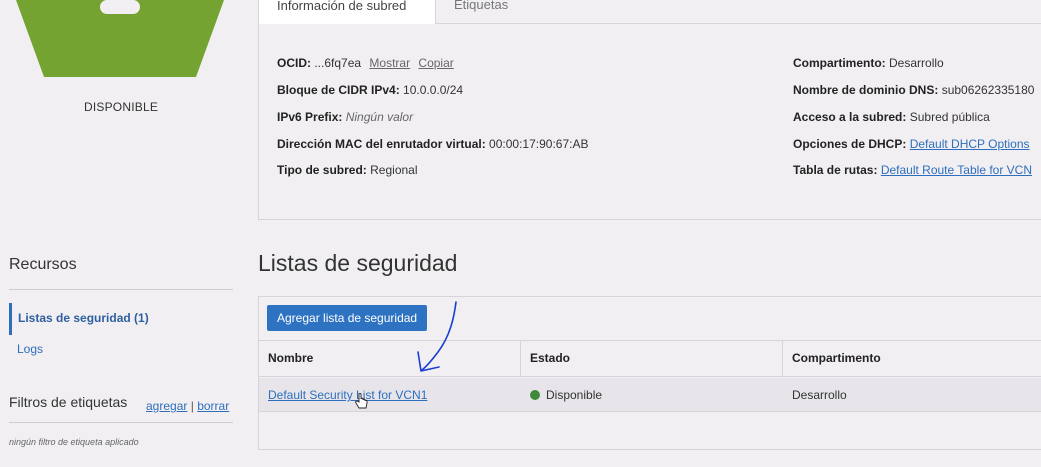  Describe the element at coordinates (121, 422) in the screenshot. I see `tag-filters-divider` at that location.